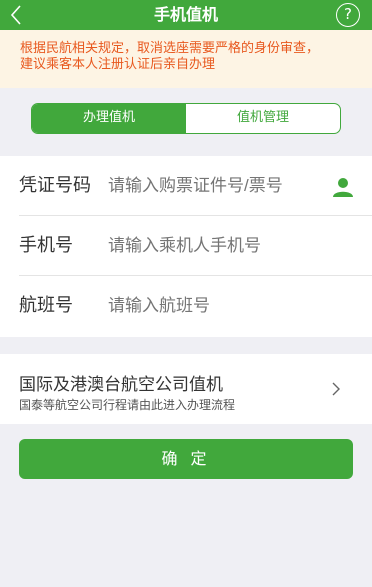 The height and width of the screenshot is (587, 372). I want to click on phone-row: 手机号, so click(186, 246).